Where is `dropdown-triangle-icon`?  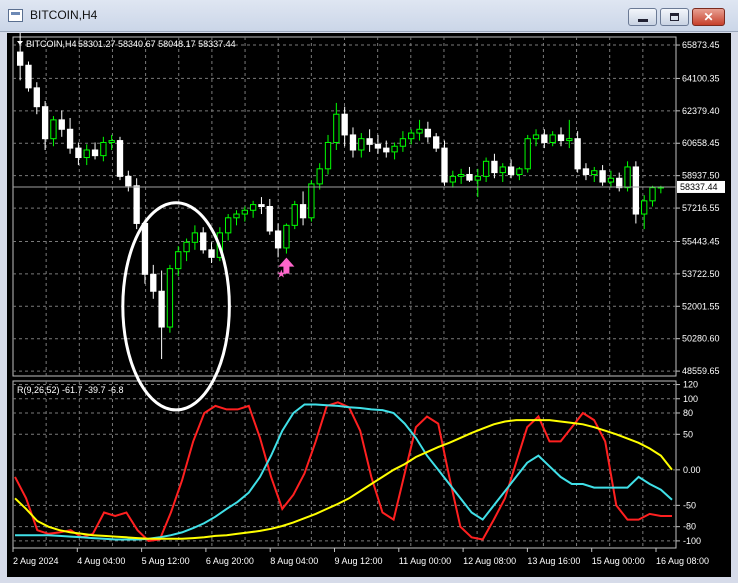 dropdown-triangle-icon is located at coordinates (20, 43).